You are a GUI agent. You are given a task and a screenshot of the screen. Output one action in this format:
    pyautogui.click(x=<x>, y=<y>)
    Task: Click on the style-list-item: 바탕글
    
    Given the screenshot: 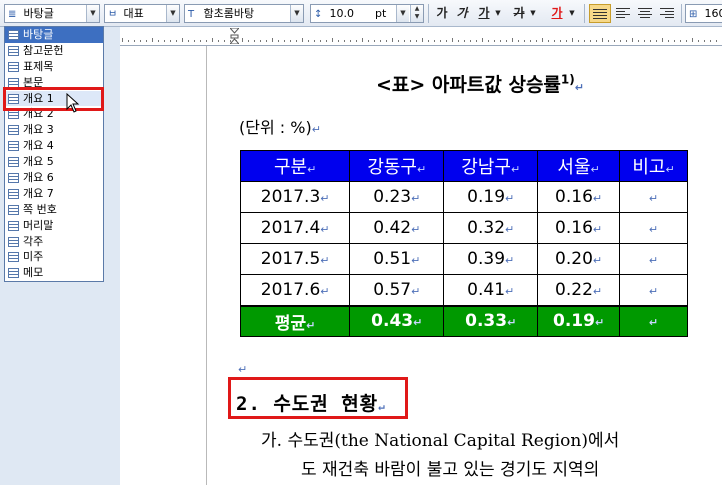 What is the action you would take?
    pyautogui.click(x=54, y=35)
    